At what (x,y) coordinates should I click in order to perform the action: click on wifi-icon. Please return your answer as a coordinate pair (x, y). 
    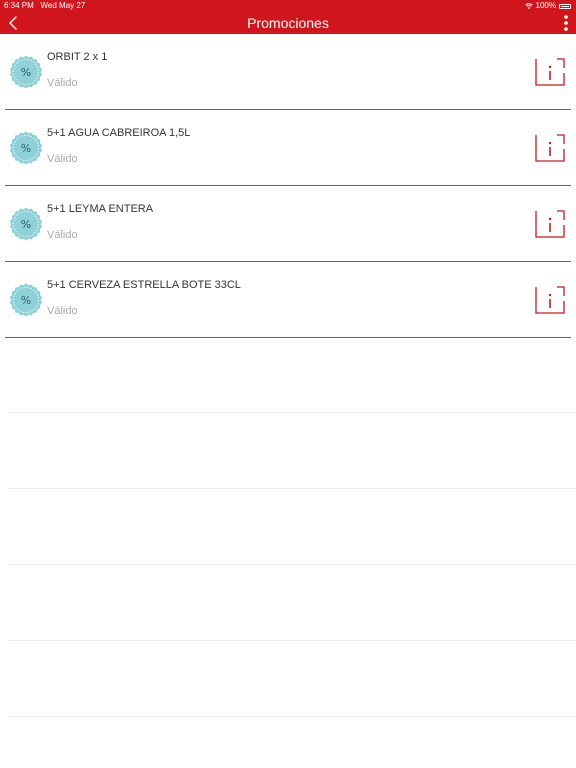
    Looking at the image, I should click on (528, 6).